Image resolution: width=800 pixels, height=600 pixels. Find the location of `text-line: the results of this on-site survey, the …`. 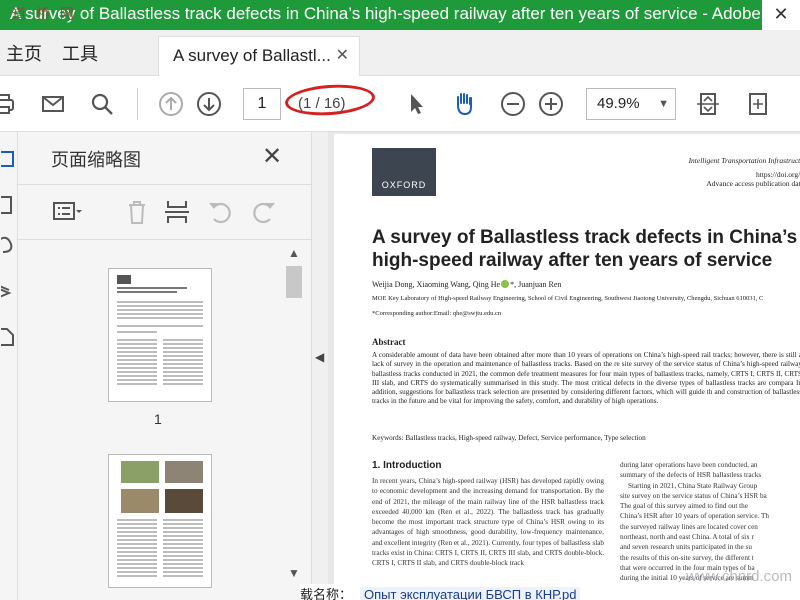

text-line: the results of this on-site survey, the … is located at coordinates (687, 557).